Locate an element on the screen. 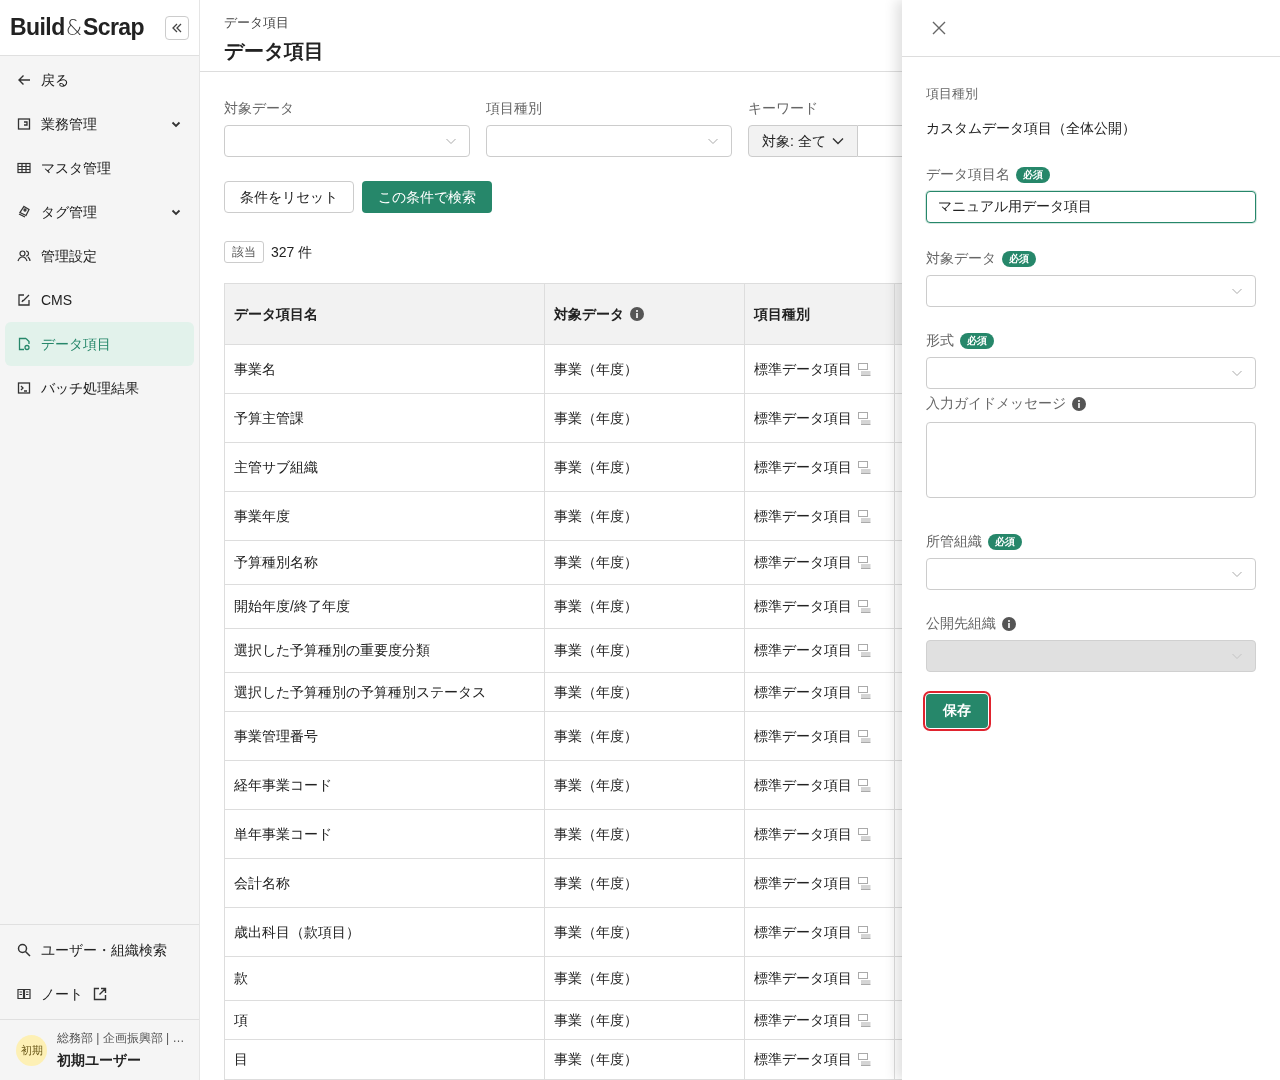  filter-label: キーワード is located at coordinates (783, 108).